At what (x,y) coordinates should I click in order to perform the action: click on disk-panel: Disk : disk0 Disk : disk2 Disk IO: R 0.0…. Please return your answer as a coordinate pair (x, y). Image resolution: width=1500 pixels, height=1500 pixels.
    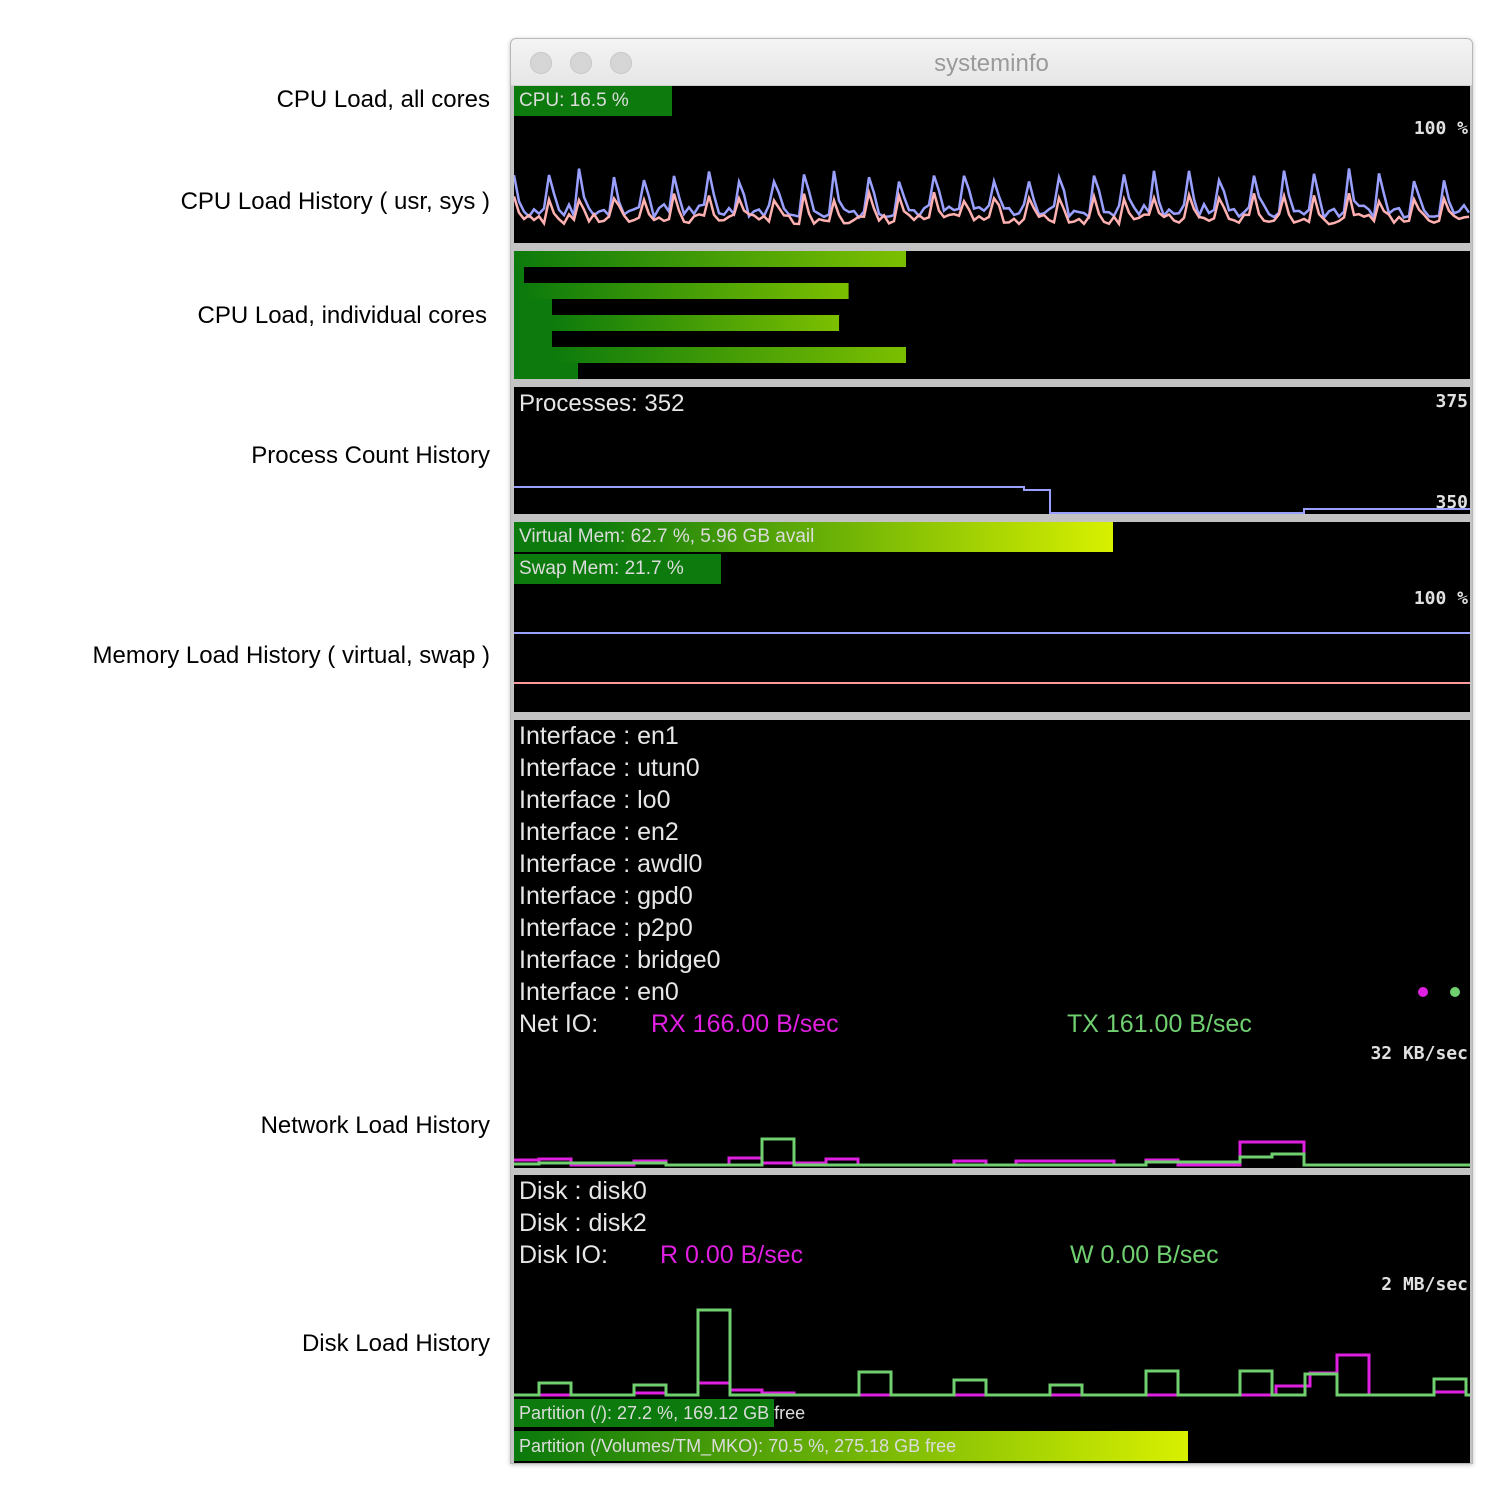
    Looking at the image, I should click on (992, 1319).